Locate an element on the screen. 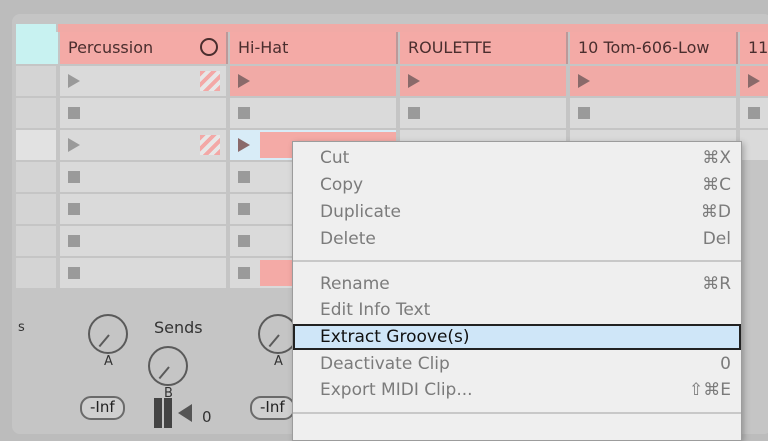 The height and width of the screenshot is (441, 768). track-name: 10 Tom-606-Low is located at coordinates (644, 47).